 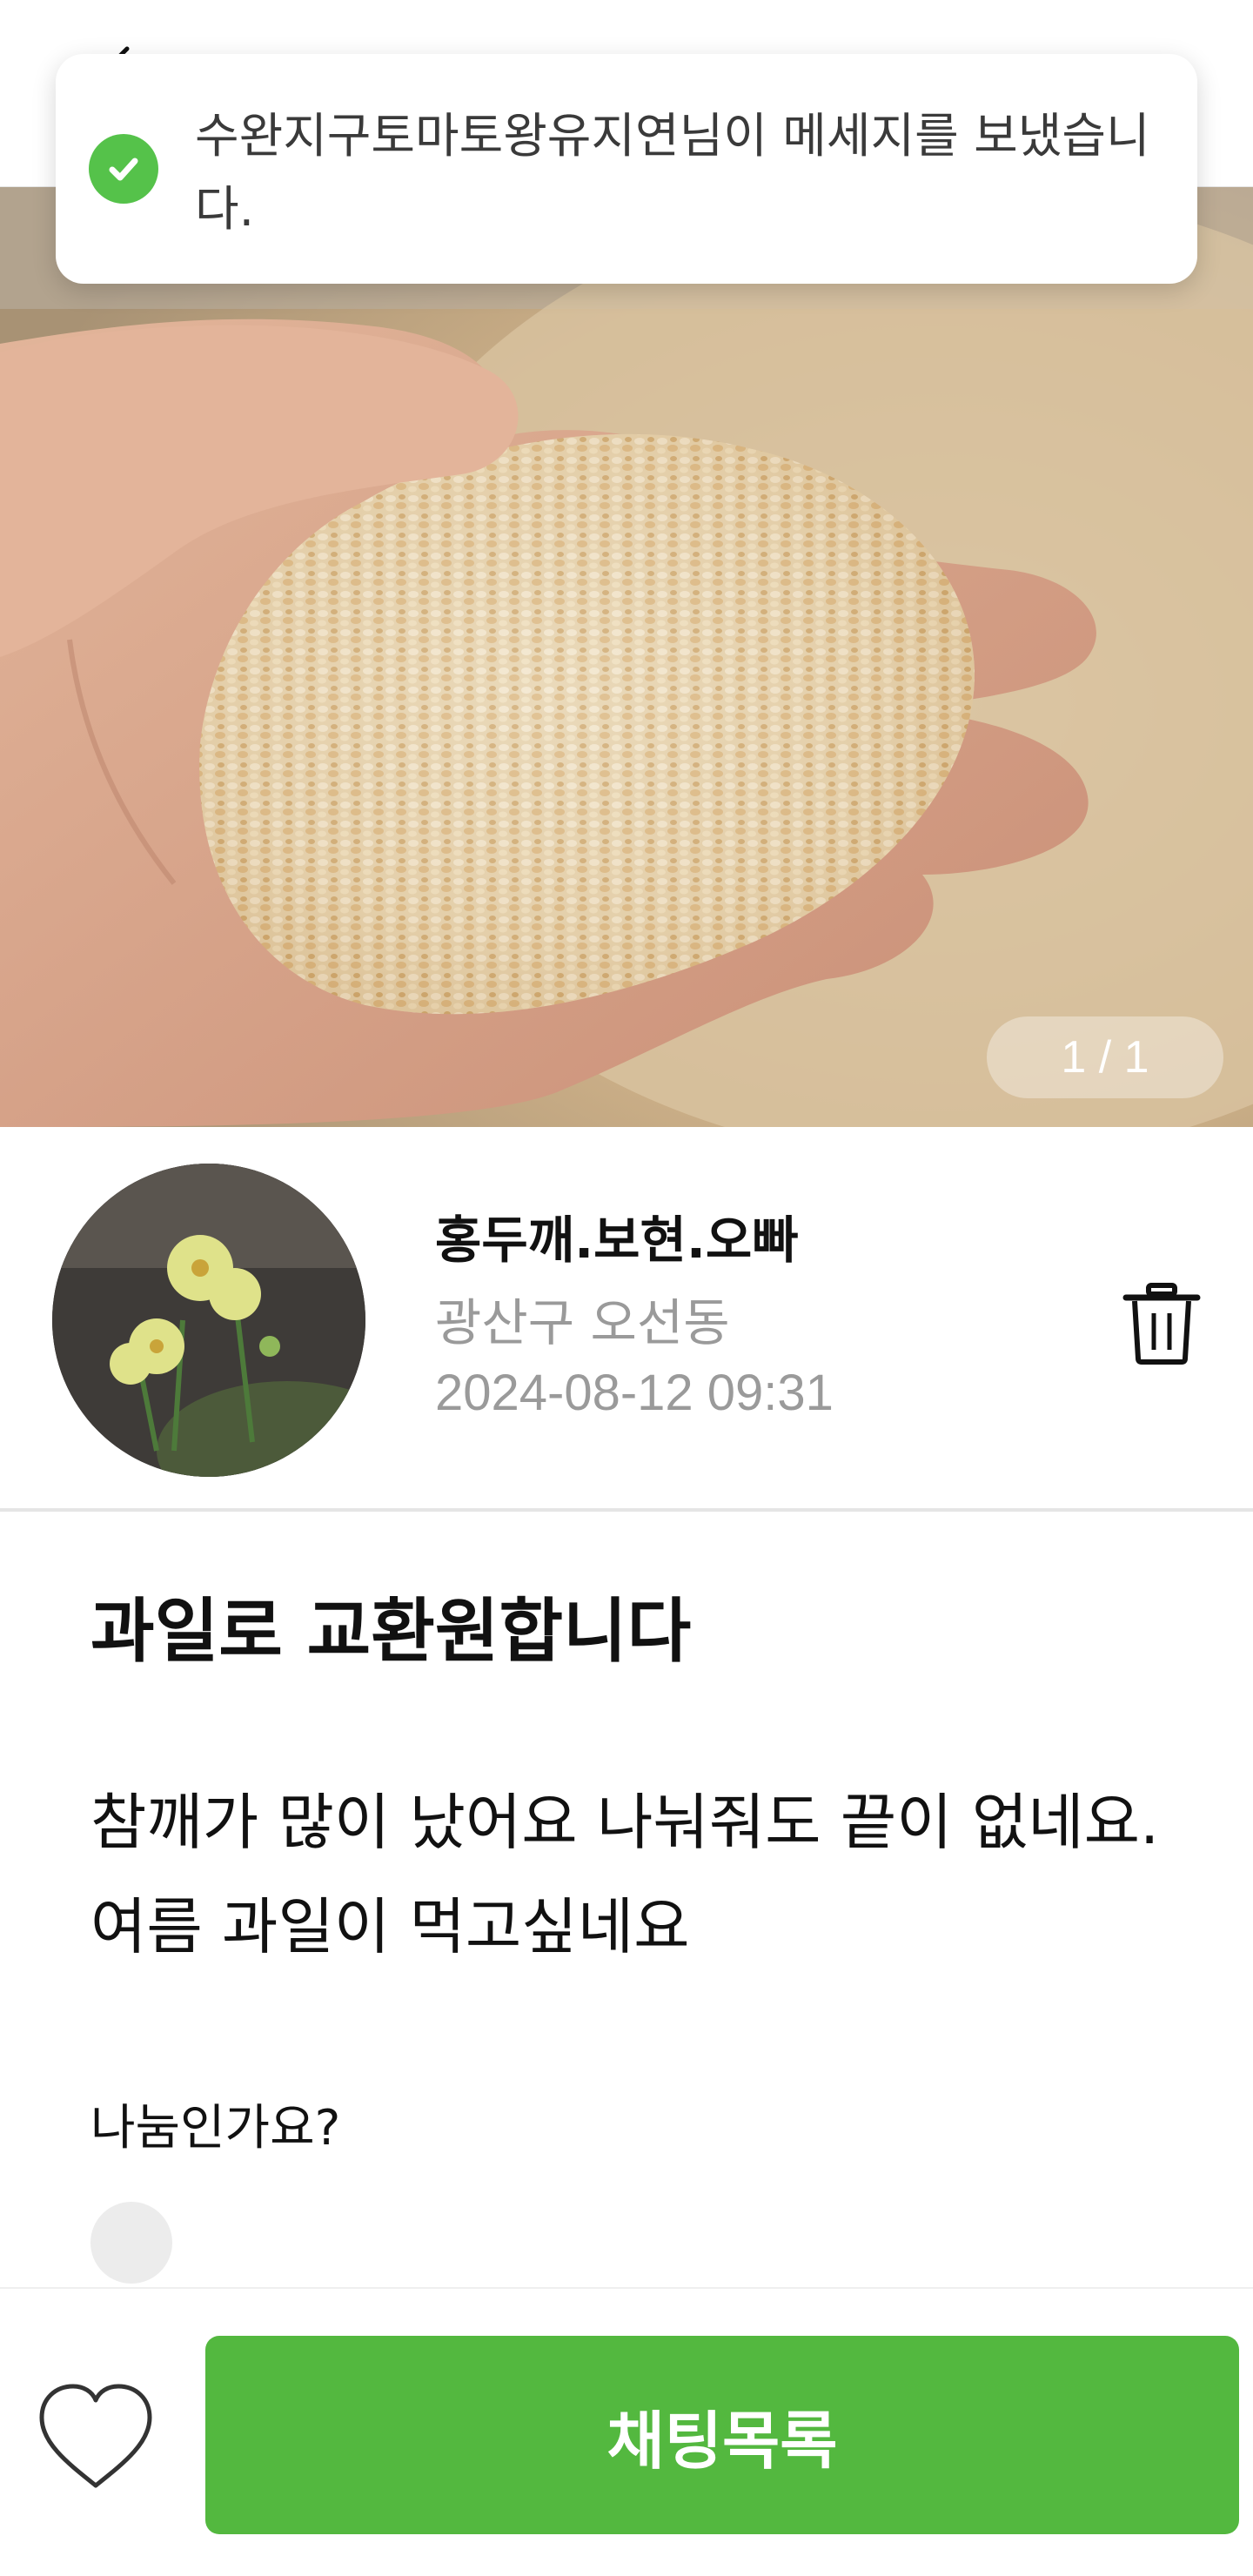 I want to click on avatar, so click(x=208, y=1320).